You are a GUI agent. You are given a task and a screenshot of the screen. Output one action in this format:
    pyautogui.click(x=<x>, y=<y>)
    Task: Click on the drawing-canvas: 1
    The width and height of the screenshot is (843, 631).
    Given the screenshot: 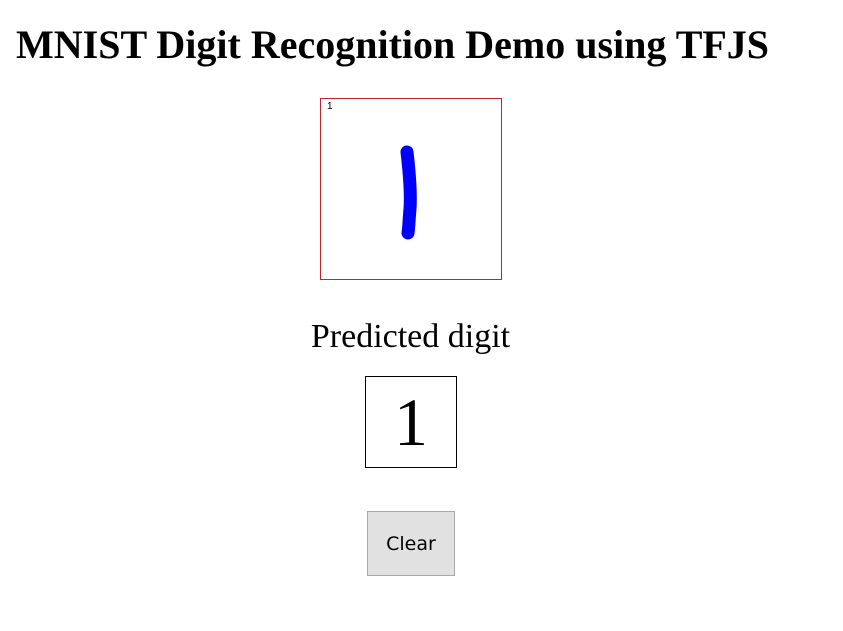 What is the action you would take?
    pyautogui.click(x=411, y=189)
    